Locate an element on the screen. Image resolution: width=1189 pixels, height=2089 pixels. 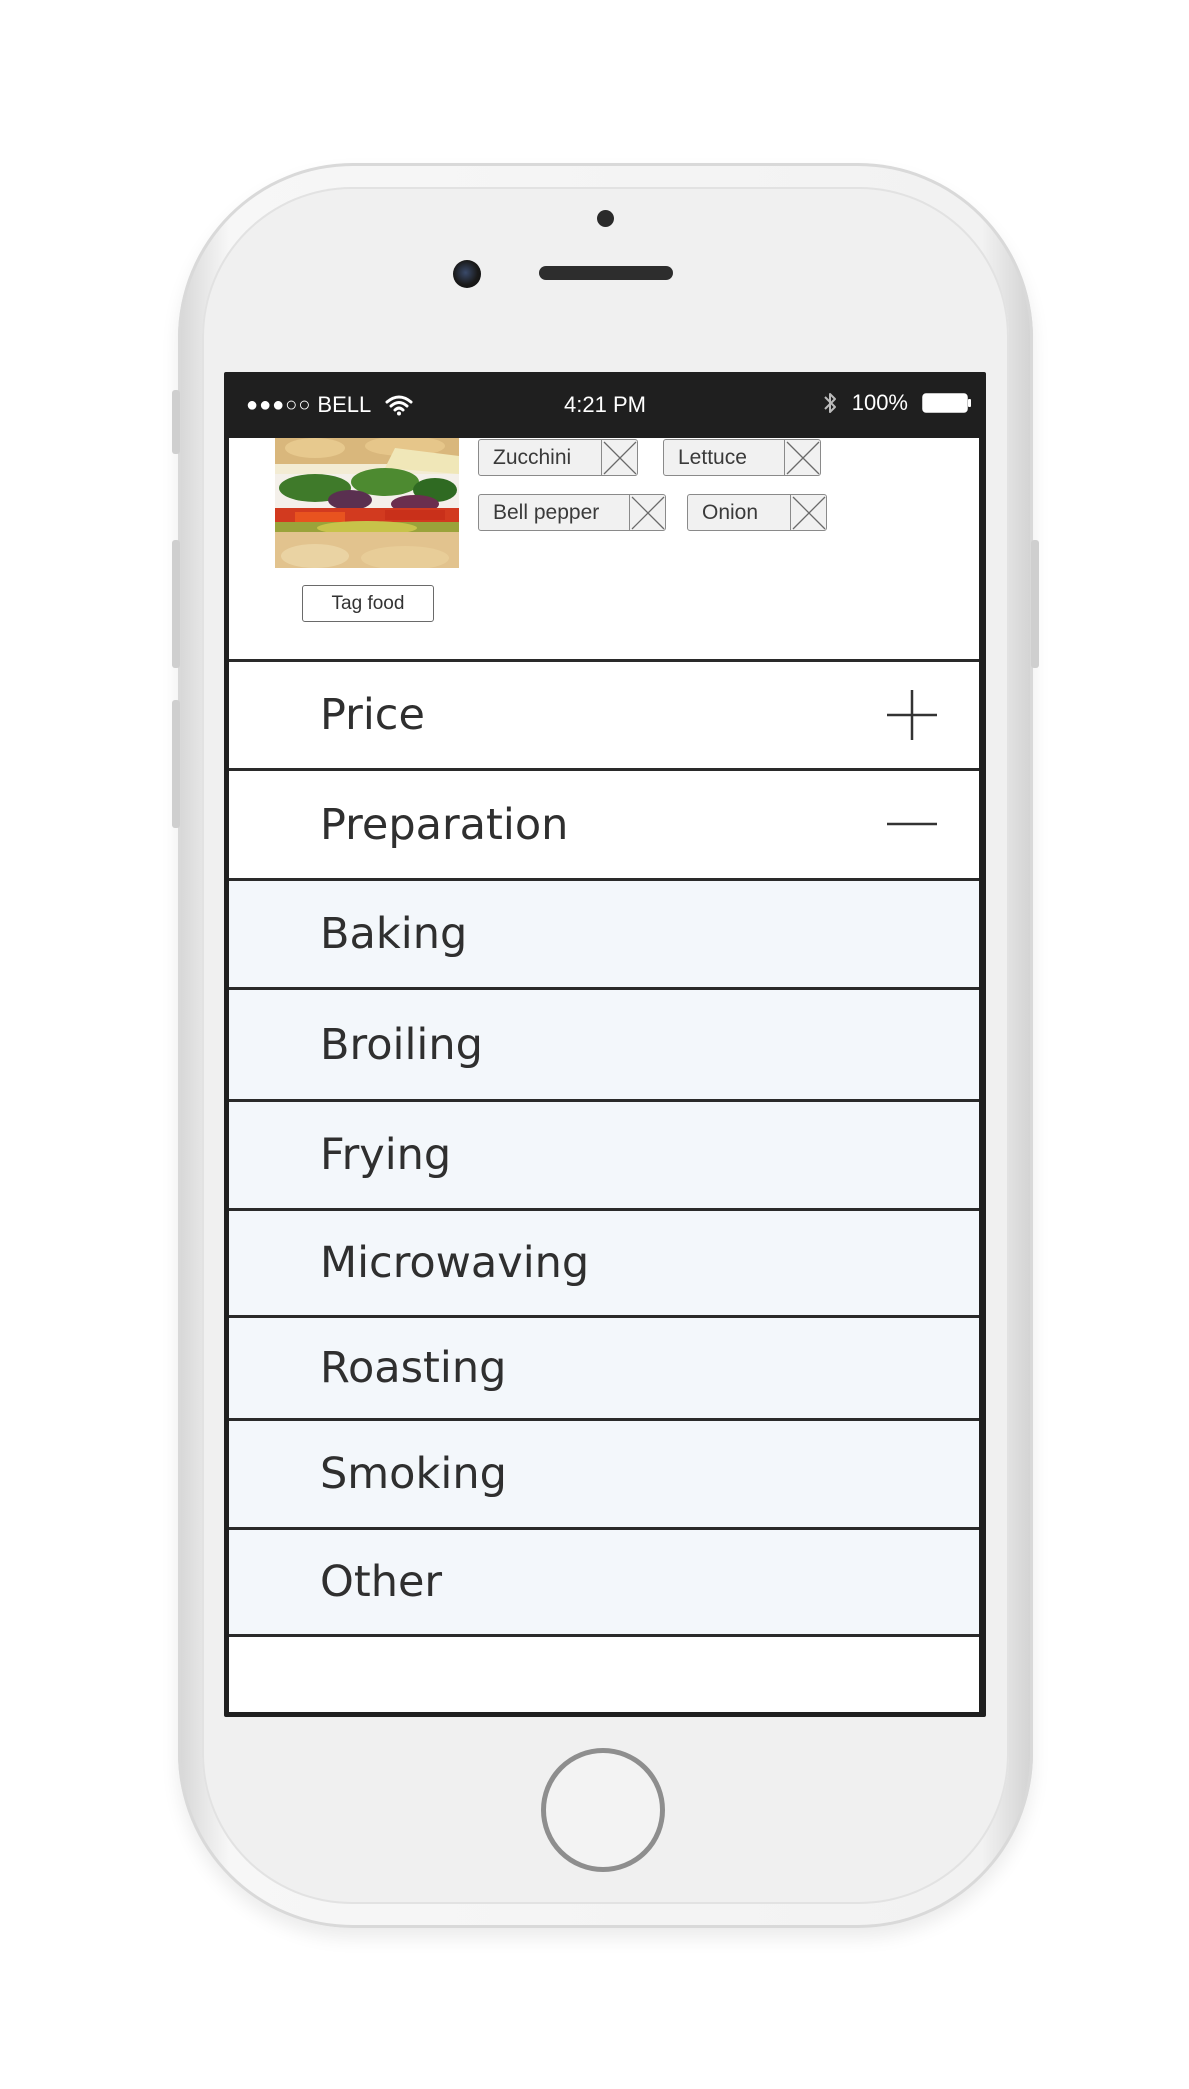
option-label: Frying is located at coordinates (386, 1155).